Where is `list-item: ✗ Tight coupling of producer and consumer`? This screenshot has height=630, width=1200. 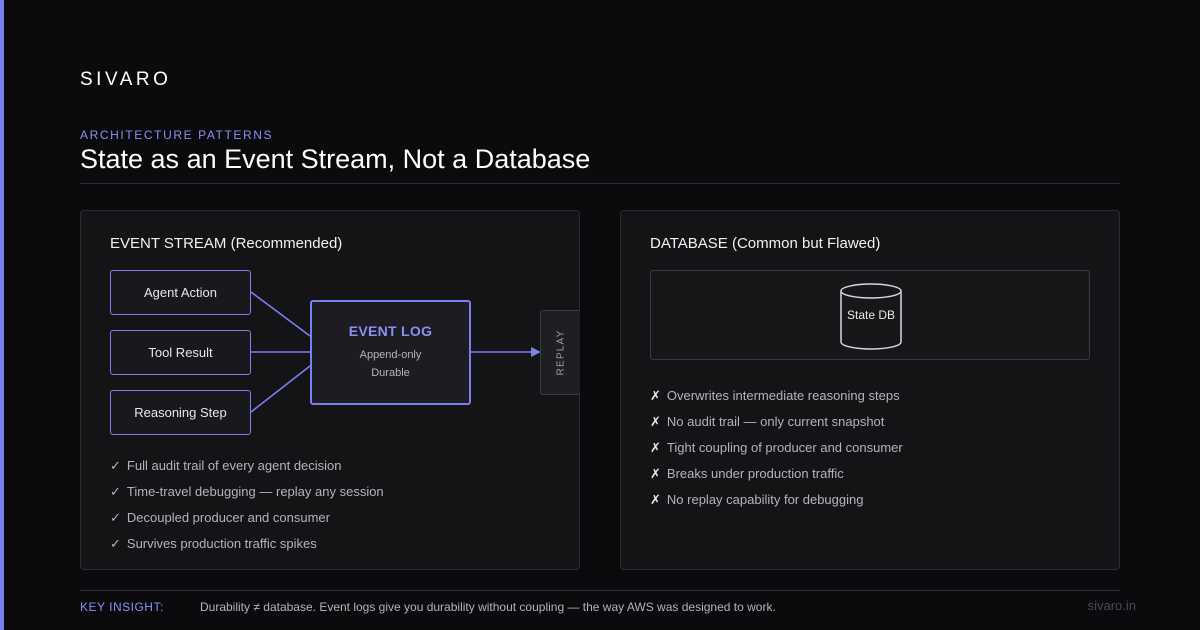 list-item: ✗ Tight coupling of producer and consumer is located at coordinates (776, 447).